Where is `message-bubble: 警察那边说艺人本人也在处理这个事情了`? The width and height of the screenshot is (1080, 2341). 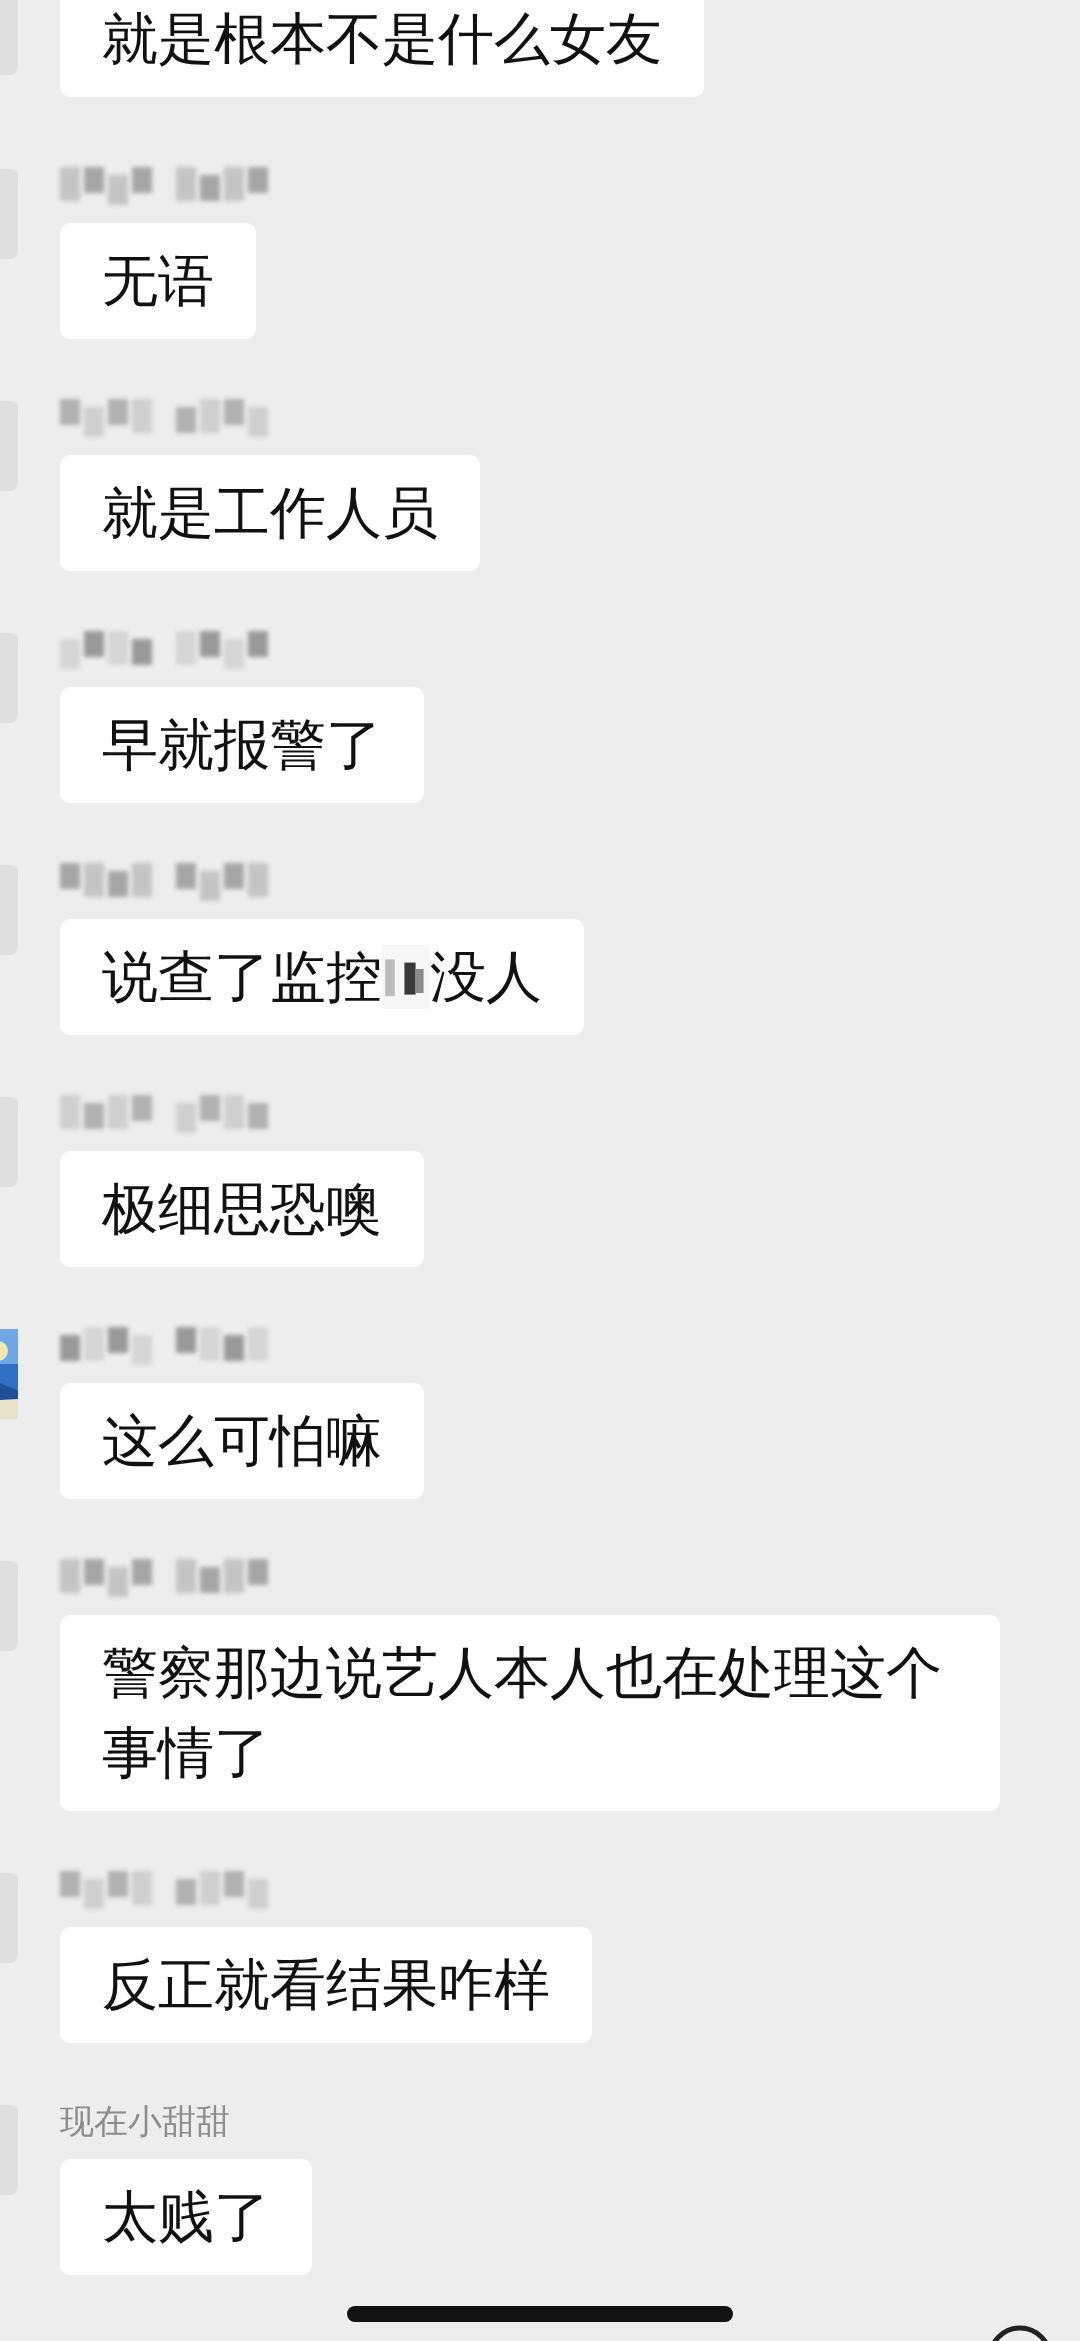
message-bubble: 警察那边说艺人本人也在处理这个事情了 is located at coordinates (530, 1713).